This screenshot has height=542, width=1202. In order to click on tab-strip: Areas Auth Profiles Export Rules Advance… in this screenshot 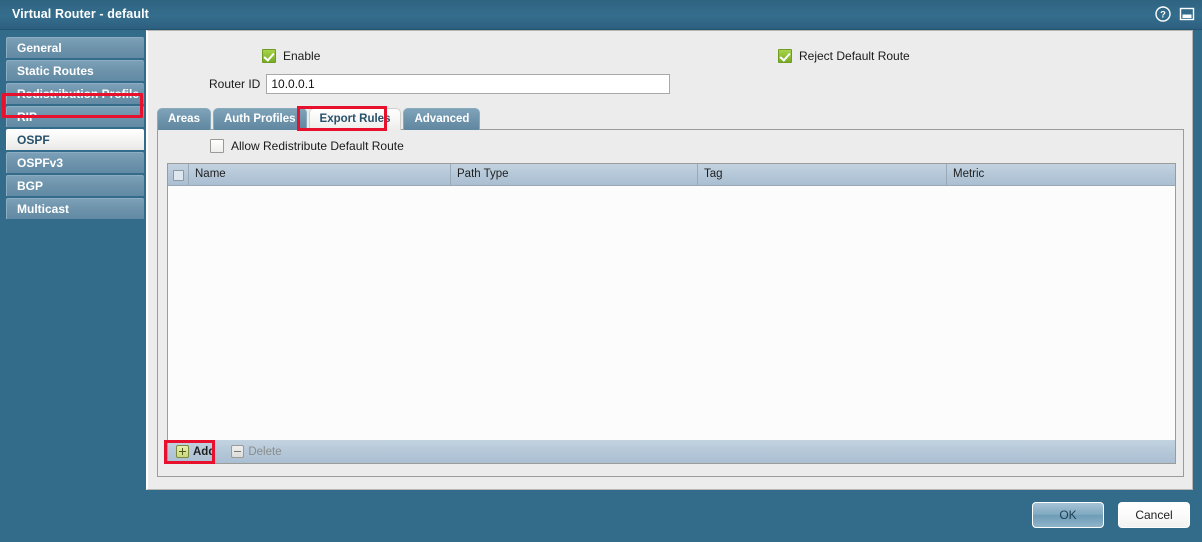, I will do `click(319, 118)`.